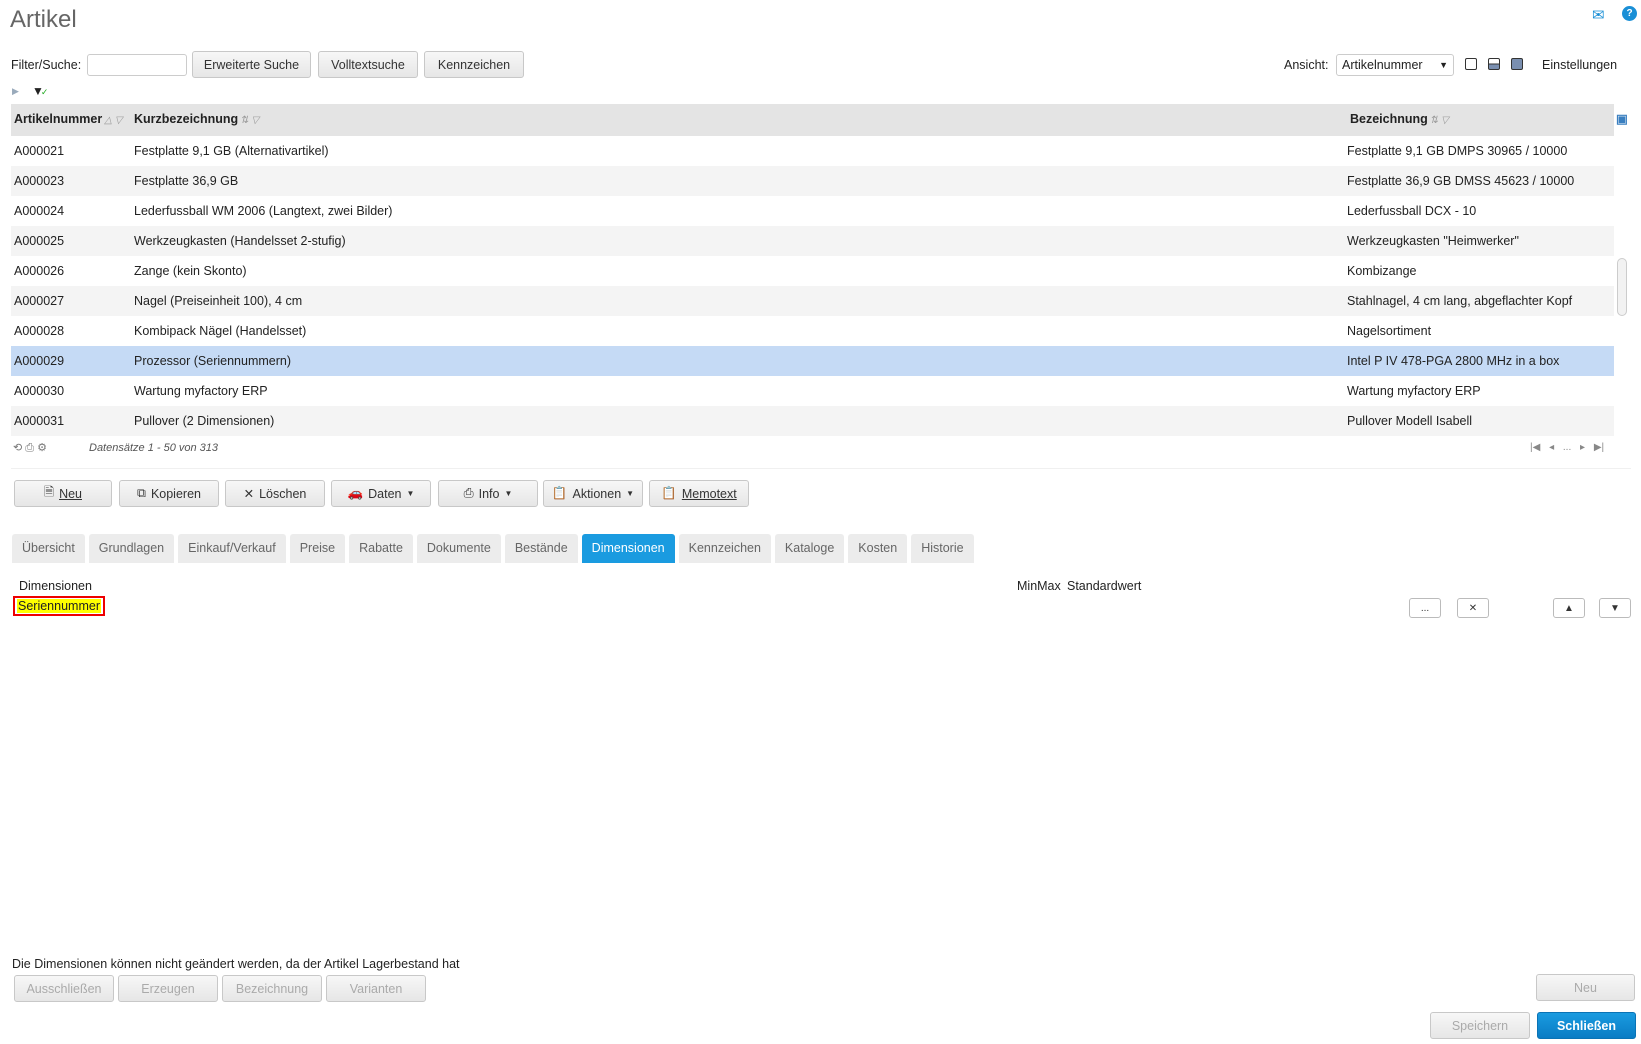 The height and width of the screenshot is (1044, 1641). I want to click on remove-button: ✕, so click(1473, 608).